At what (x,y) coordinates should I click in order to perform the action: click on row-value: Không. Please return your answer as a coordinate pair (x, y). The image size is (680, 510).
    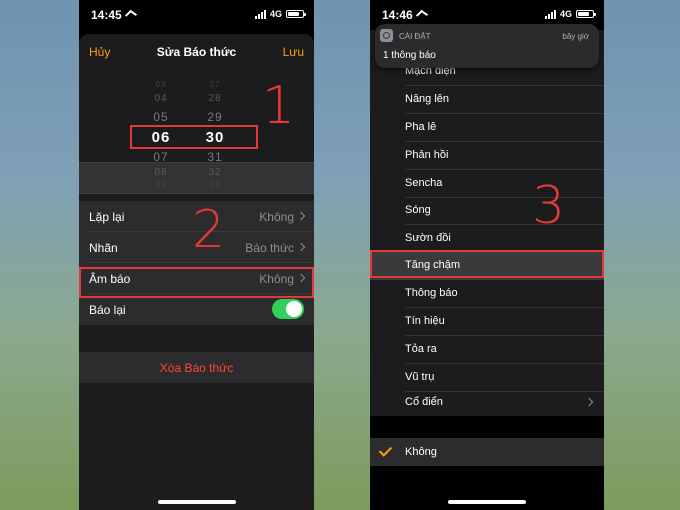
    Looking at the image, I should click on (276, 217).